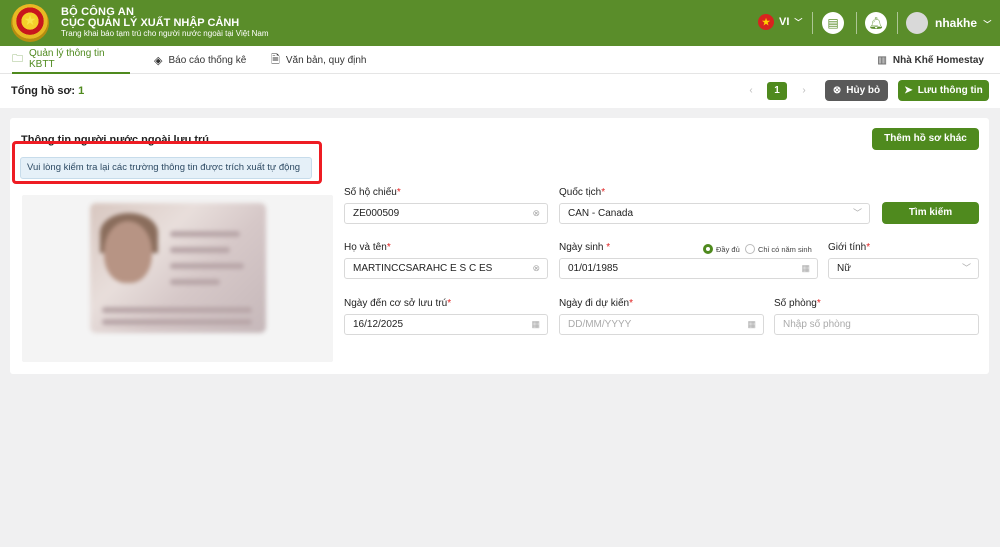 The width and height of the screenshot is (1000, 547). I want to click on birthdate-year-only-radio: Chỉ có năm sinh, so click(778, 249).